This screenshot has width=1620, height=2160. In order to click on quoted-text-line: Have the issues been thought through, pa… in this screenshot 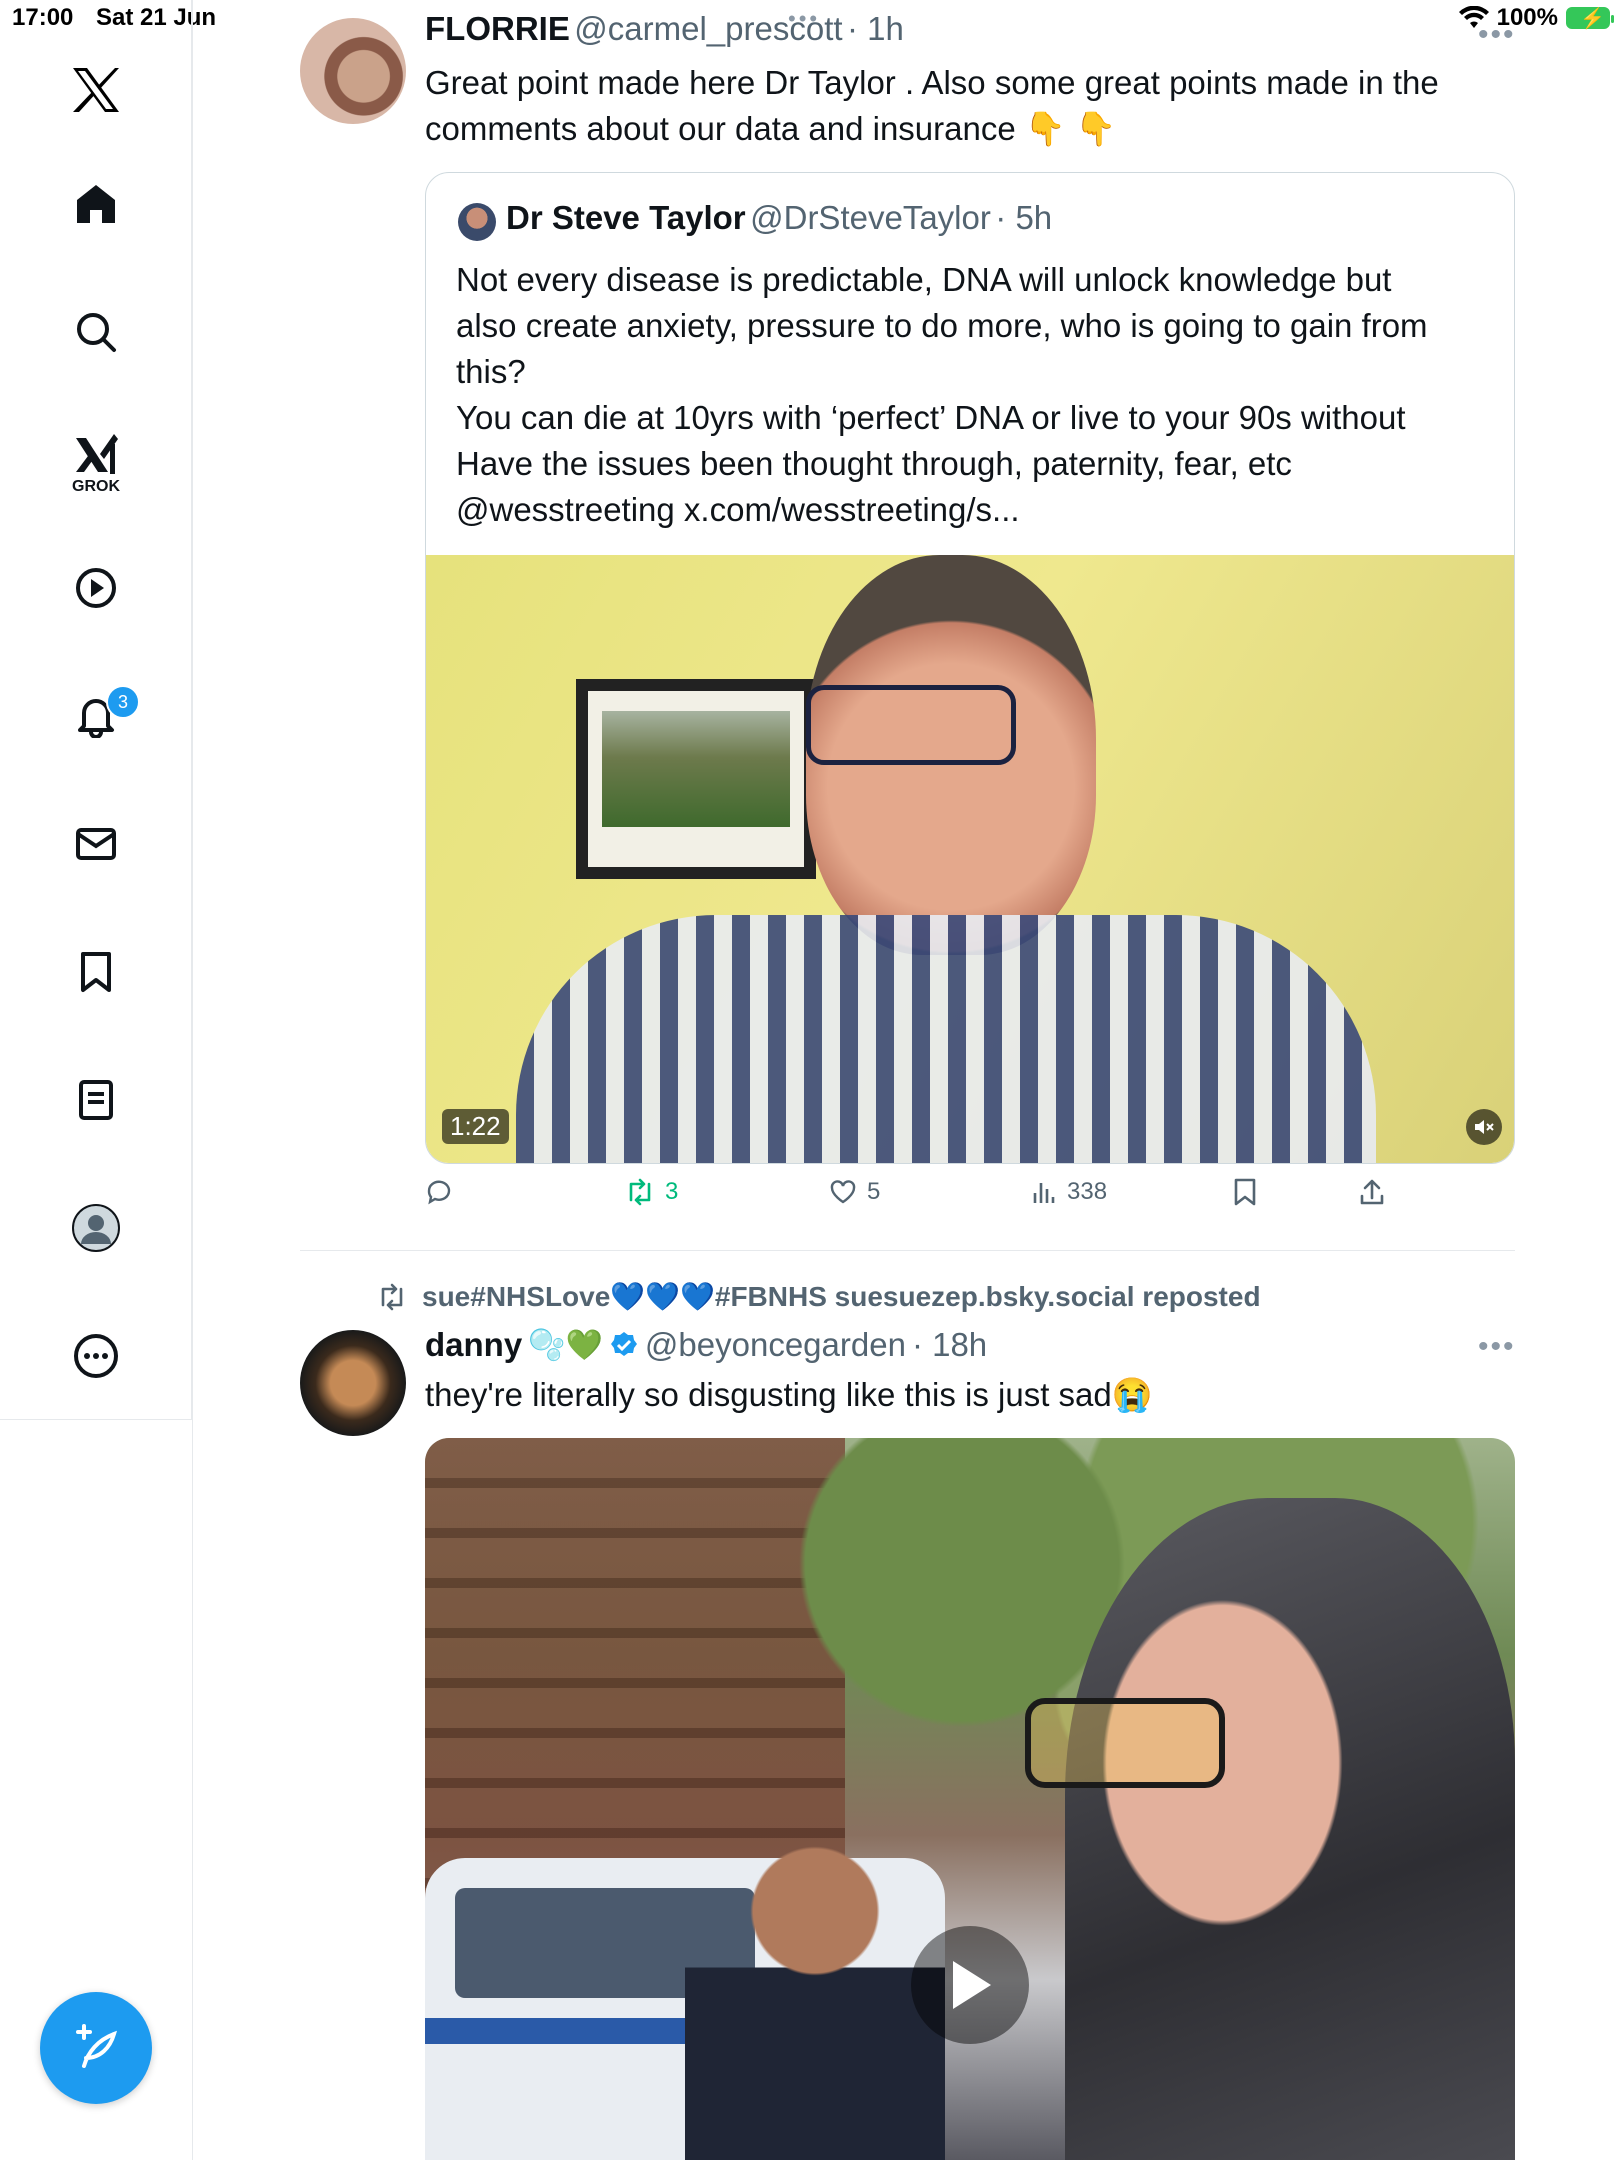, I will do `click(874, 463)`.